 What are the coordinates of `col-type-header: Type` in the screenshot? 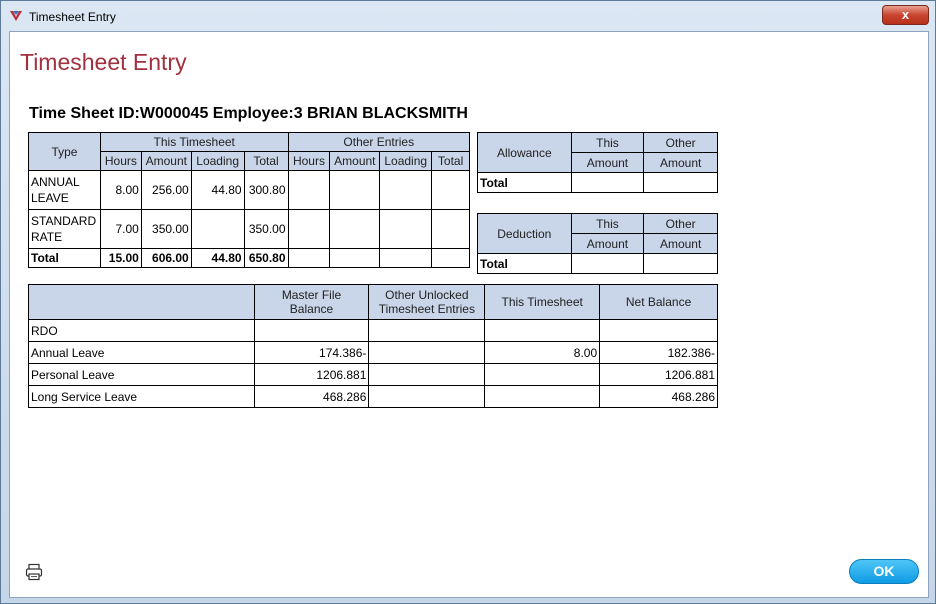 It's located at (64, 151).